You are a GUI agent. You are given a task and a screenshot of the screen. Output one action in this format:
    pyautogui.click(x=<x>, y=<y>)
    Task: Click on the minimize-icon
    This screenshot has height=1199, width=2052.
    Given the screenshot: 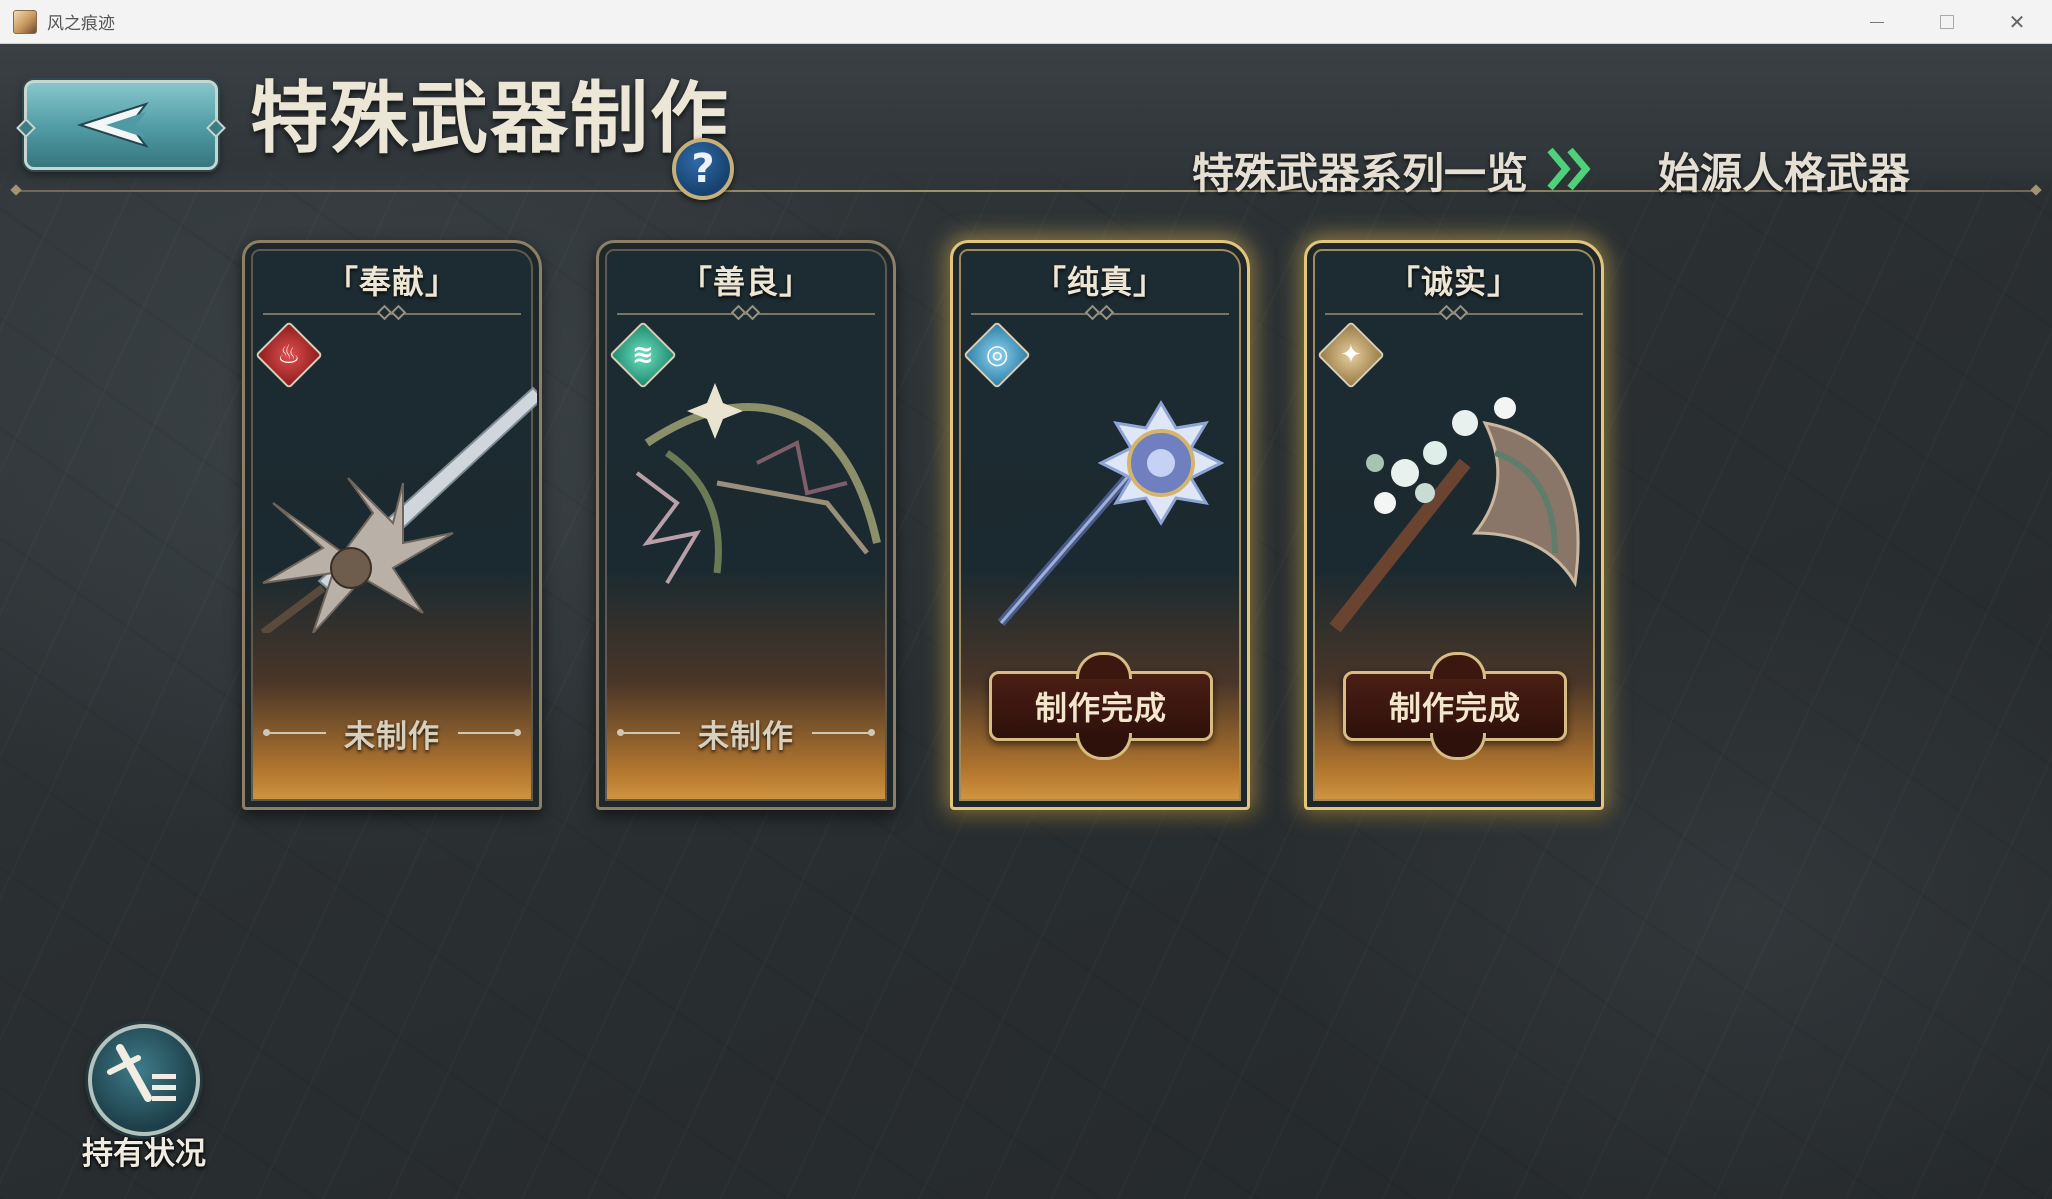 What is the action you would take?
    pyautogui.click(x=1877, y=22)
    